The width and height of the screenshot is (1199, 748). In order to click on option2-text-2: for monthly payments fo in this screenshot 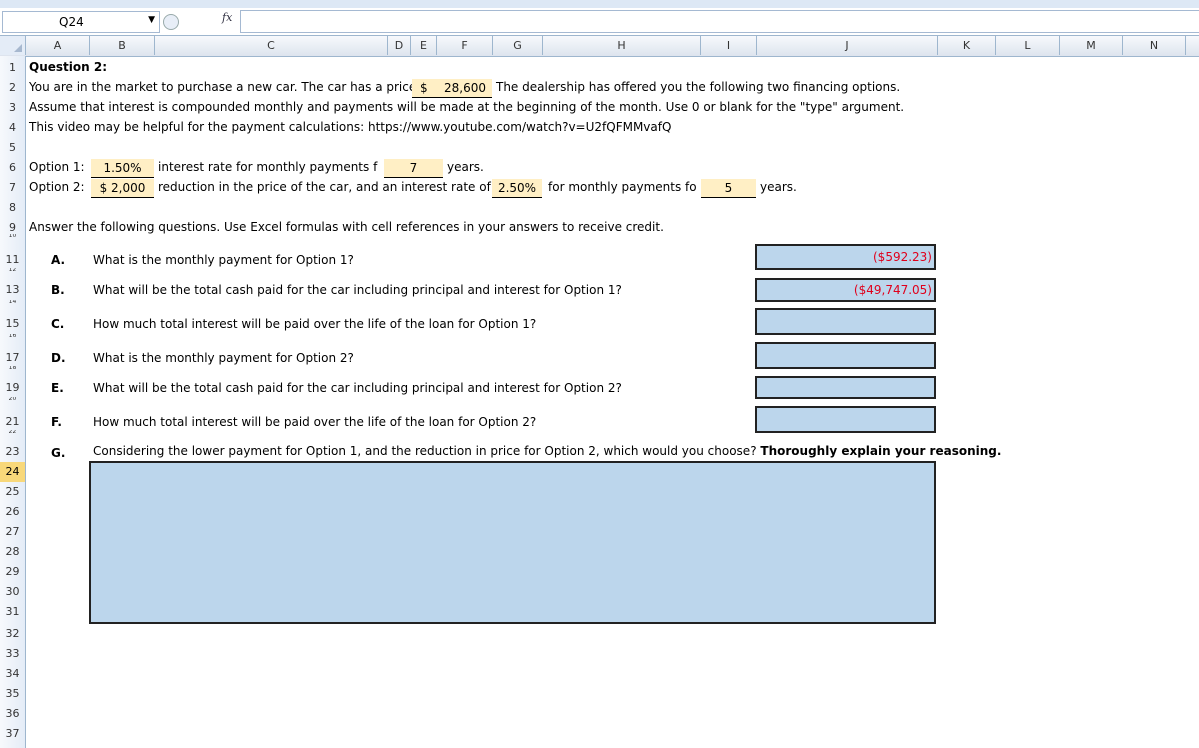, I will do `click(622, 187)`.